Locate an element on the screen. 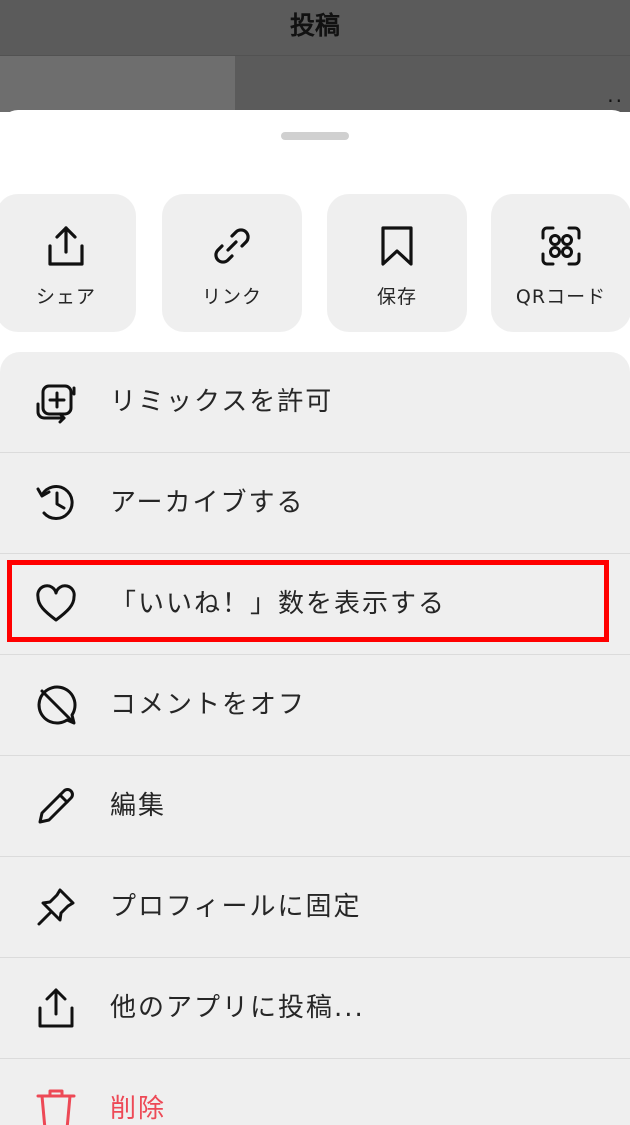  background-screen: 投稿 ·· is located at coordinates (315, 56).